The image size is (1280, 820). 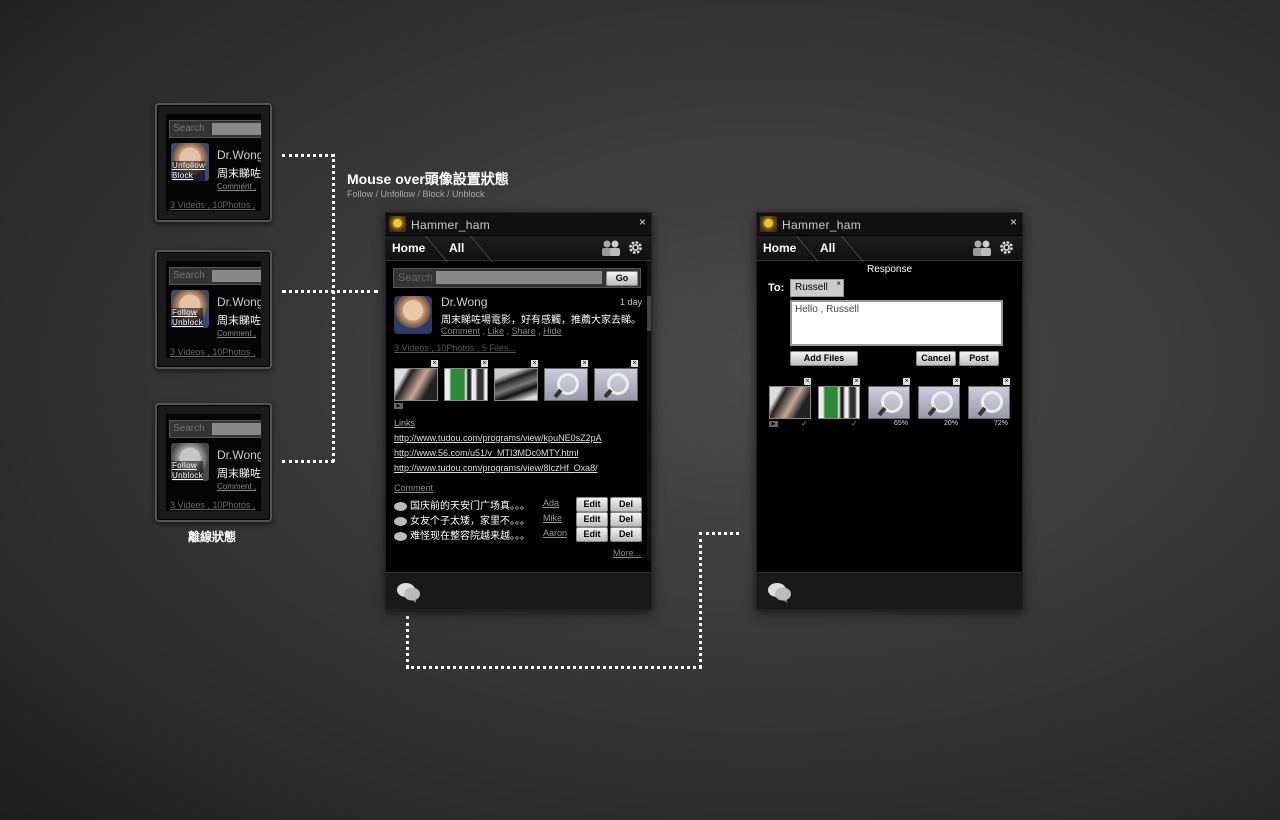 What do you see at coordinates (552, 331) in the screenshot?
I see `hide-link: Hide` at bounding box center [552, 331].